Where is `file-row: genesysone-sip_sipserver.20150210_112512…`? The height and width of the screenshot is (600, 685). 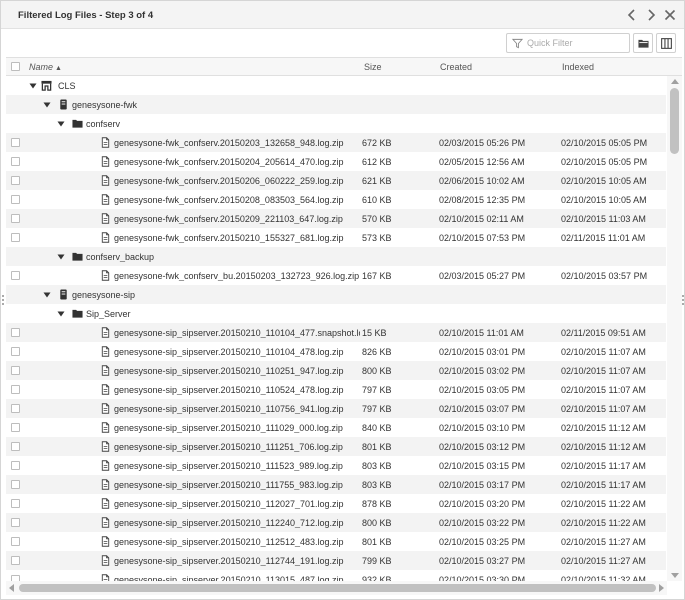 file-row: genesysone-sip_sipserver.20150210_112512… is located at coordinates (336, 541).